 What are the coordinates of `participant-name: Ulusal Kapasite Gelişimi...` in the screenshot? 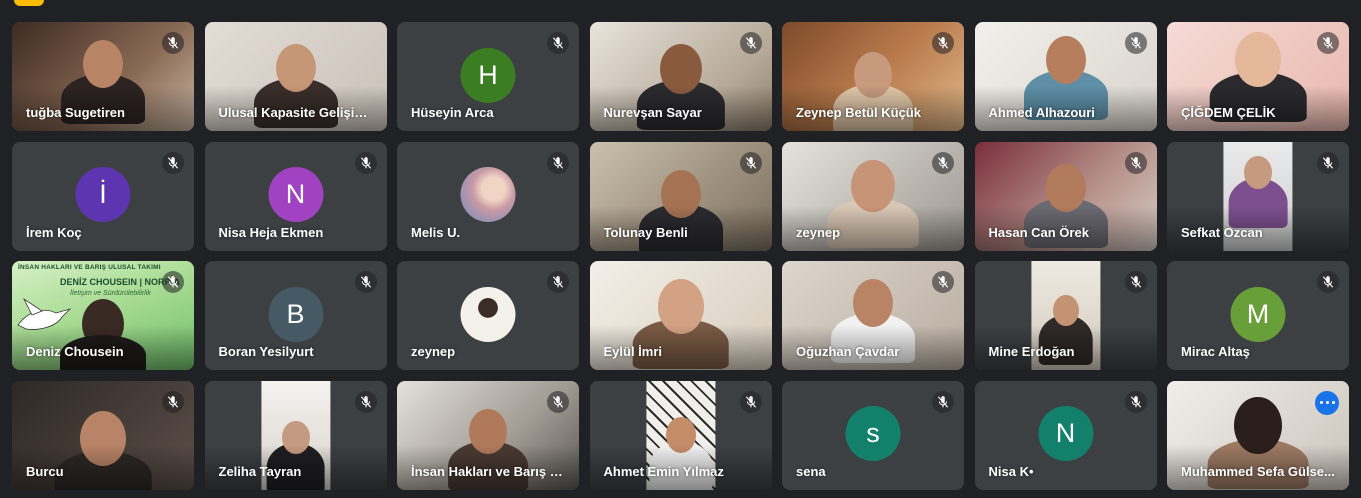 It's located at (297, 112).